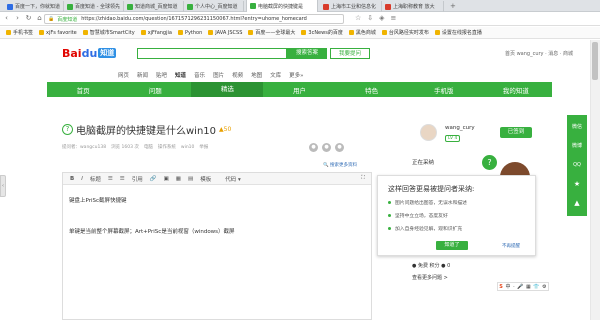  What do you see at coordinates (154, 6) in the screenshot?
I see `tab-zhidao-mall: 知道商城_百度知道` at bounding box center [154, 6].